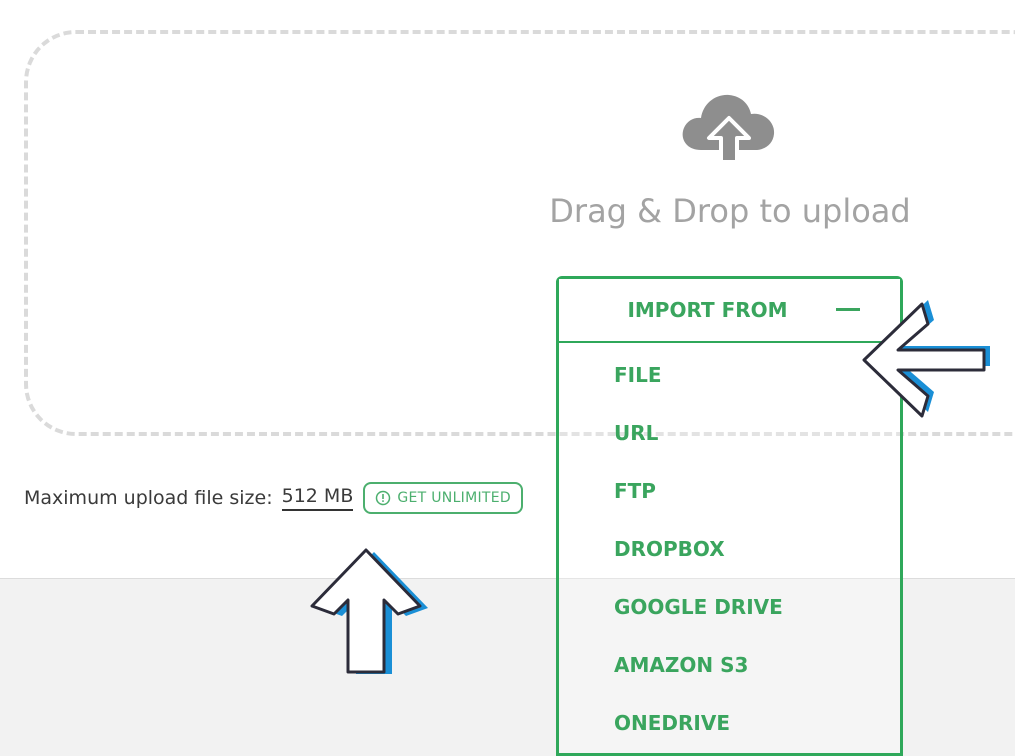 This screenshot has width=1015, height=756. What do you see at coordinates (681, 665) in the screenshot?
I see `import-item-amazon-s3: AMAZON S3` at bounding box center [681, 665].